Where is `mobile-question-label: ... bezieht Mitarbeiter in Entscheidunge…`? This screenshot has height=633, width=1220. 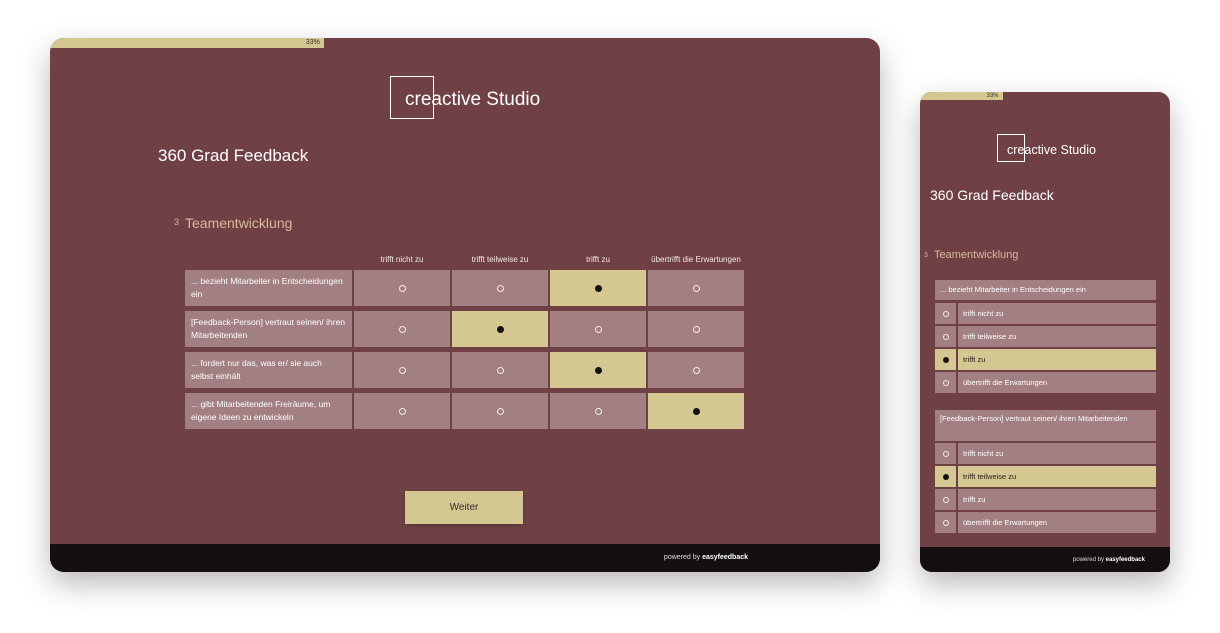
mobile-question-label: ... bezieht Mitarbeiter in Entscheidunge… is located at coordinates (1045, 290).